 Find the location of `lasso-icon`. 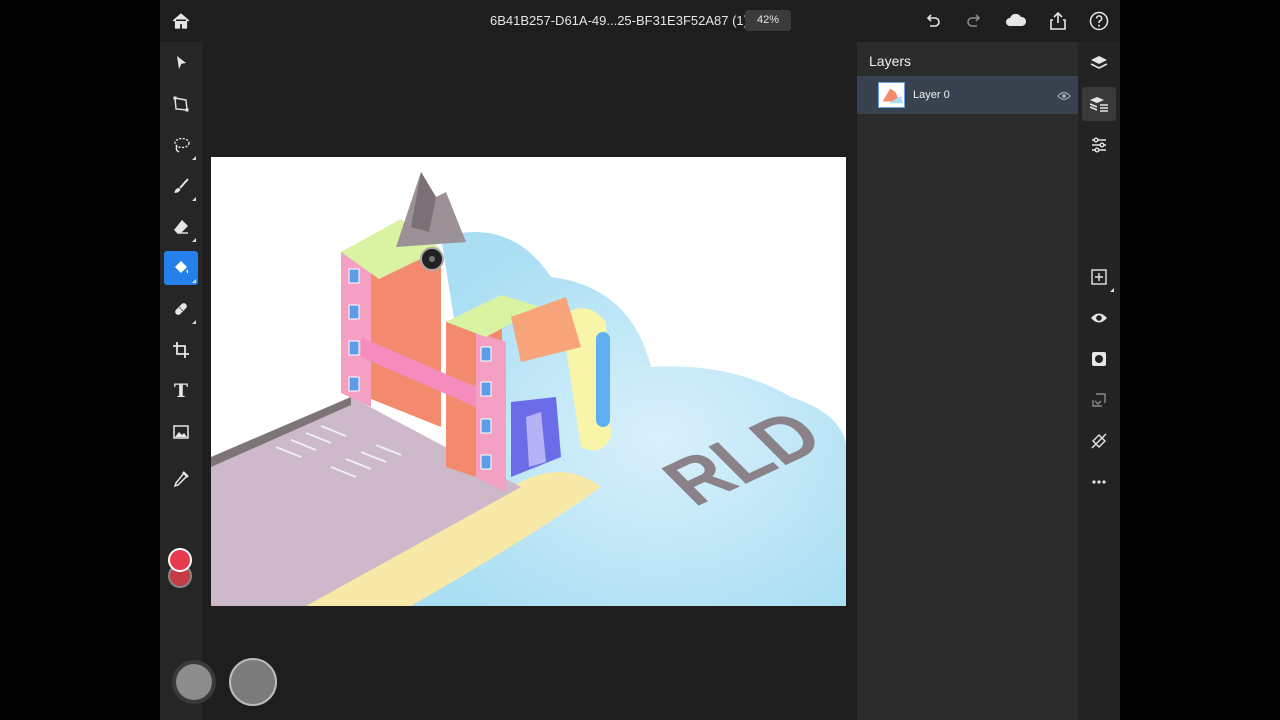

lasso-icon is located at coordinates (182, 145).